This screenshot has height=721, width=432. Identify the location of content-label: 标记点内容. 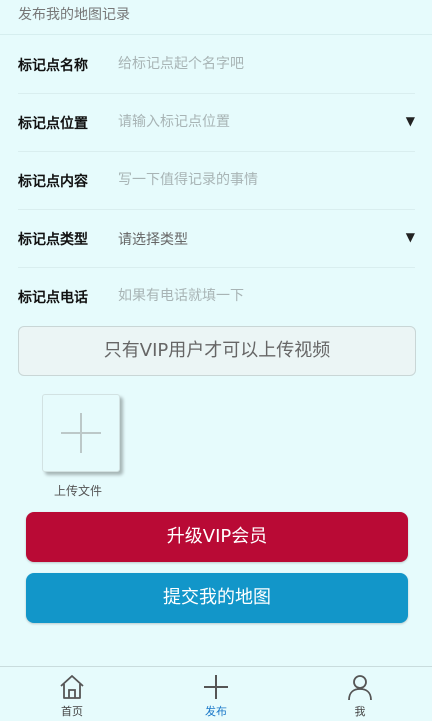
(53, 182).